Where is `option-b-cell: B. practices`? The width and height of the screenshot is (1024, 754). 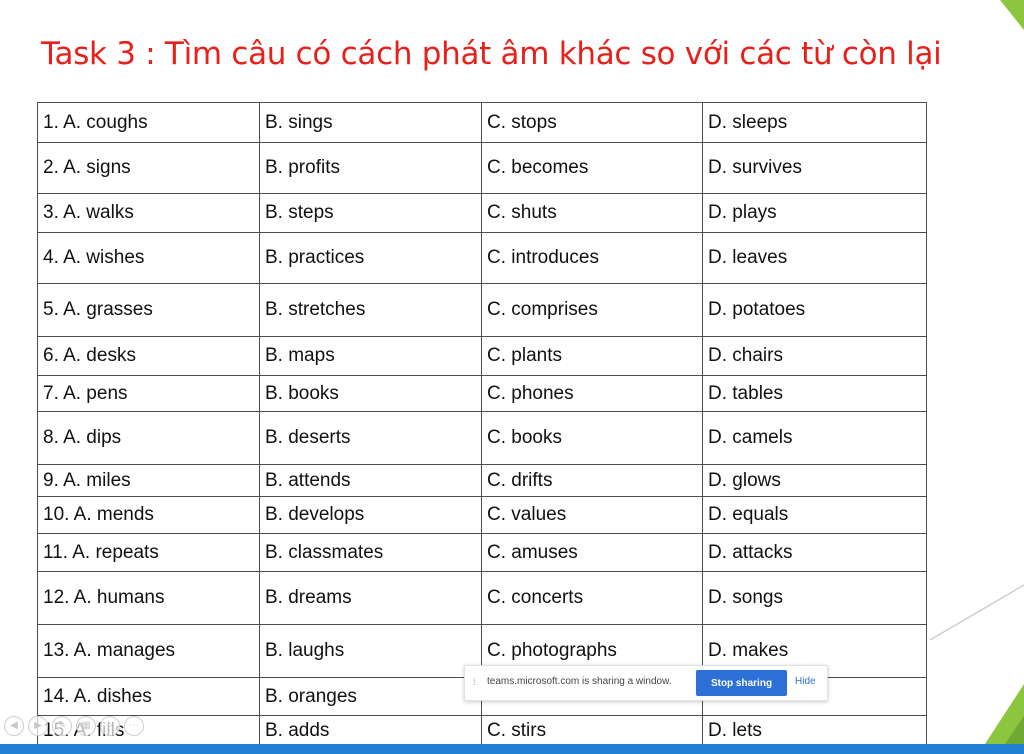
option-b-cell: B. practices is located at coordinates (370, 258).